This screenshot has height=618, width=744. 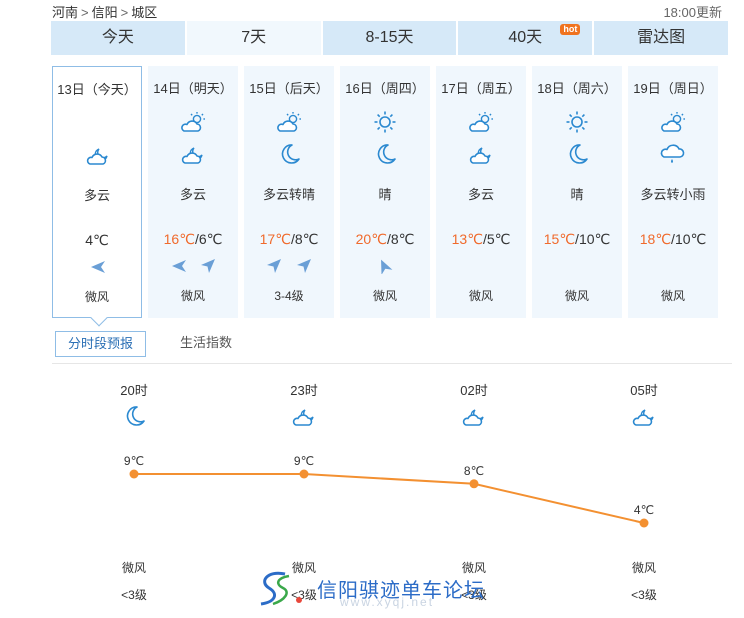 I want to click on high-temp: 20℃, so click(x=371, y=239).